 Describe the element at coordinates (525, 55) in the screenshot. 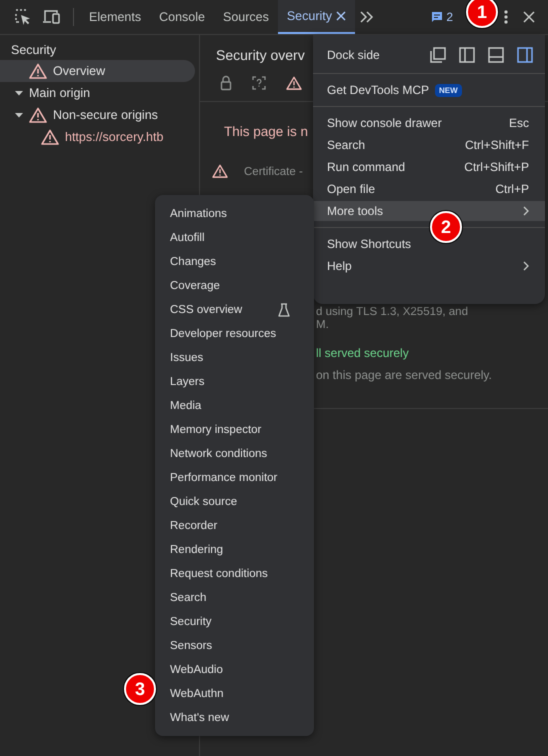

I see `dock-right-icon` at that location.